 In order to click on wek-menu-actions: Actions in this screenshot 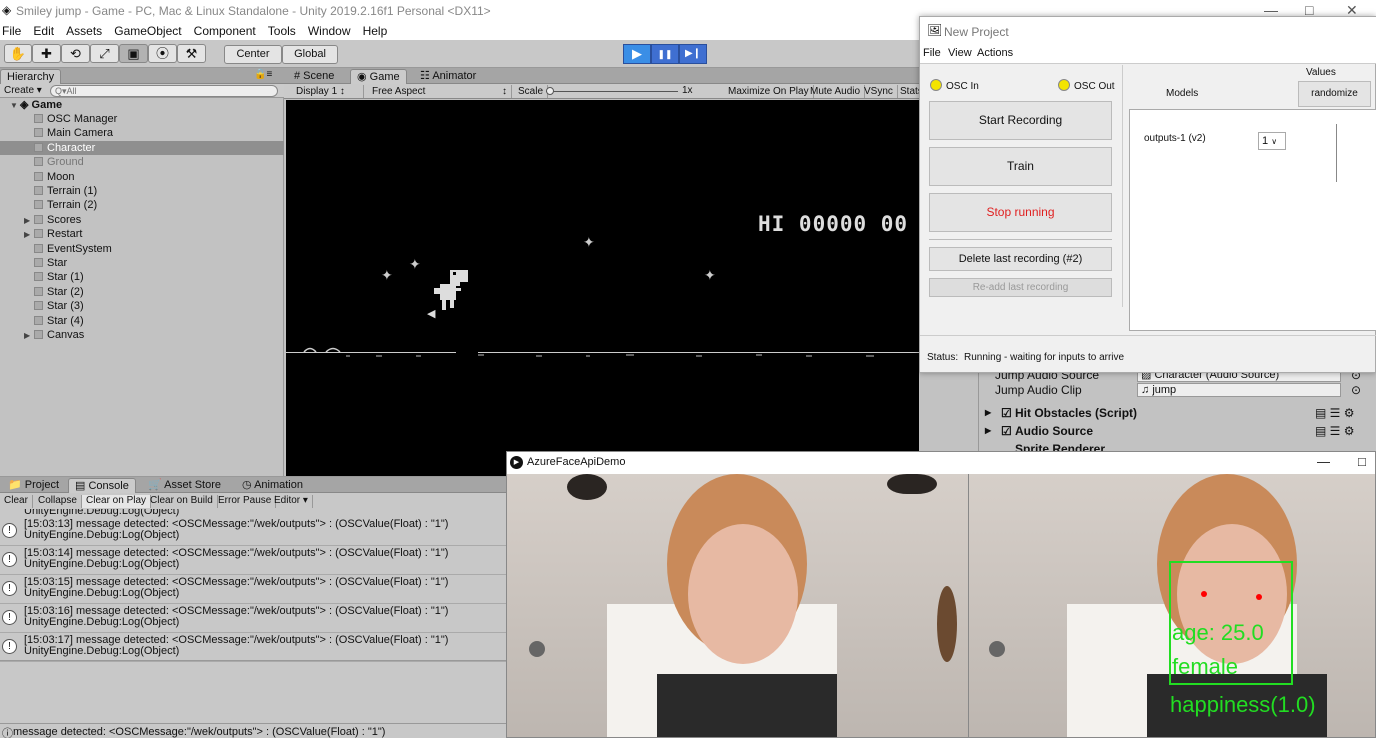, I will do `click(995, 53)`.